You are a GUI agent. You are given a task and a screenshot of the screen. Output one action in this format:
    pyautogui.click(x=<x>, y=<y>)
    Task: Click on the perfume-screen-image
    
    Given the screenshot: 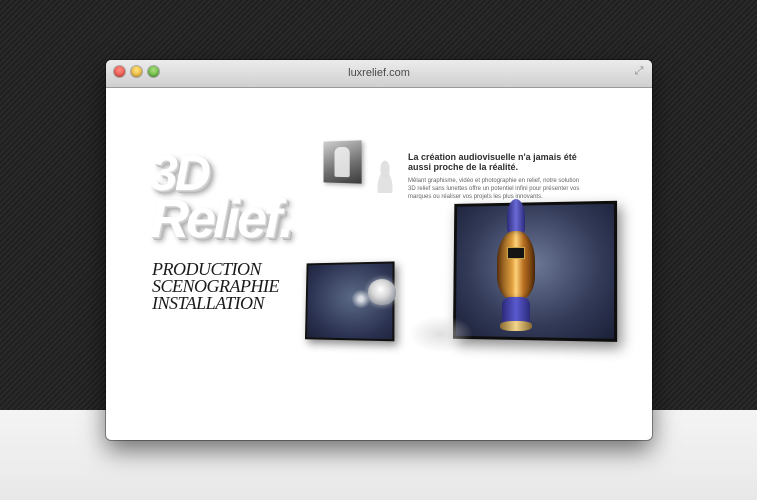 What is the action you would take?
    pyautogui.click(x=535, y=271)
    